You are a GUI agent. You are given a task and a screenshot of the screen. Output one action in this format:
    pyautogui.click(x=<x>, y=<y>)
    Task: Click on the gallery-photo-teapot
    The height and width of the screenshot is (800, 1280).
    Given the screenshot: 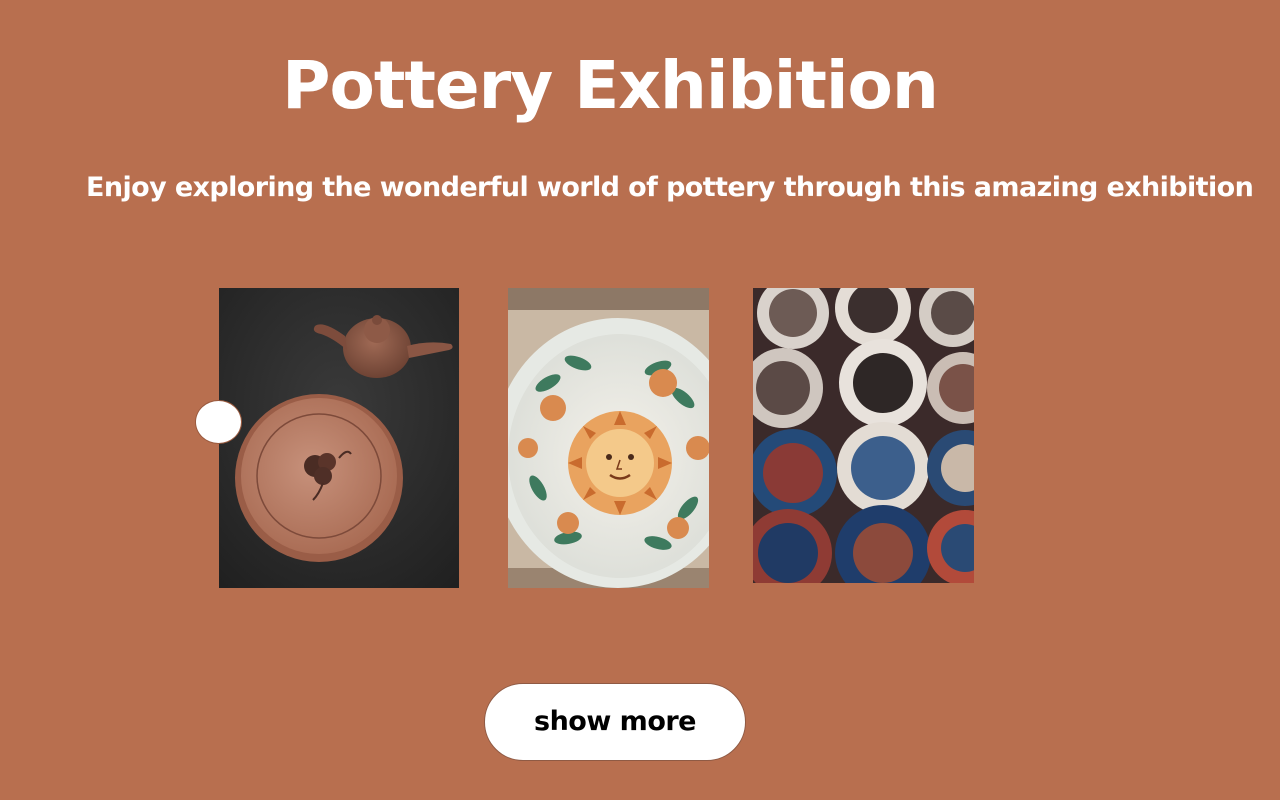 What is the action you would take?
    pyautogui.click(x=339, y=438)
    